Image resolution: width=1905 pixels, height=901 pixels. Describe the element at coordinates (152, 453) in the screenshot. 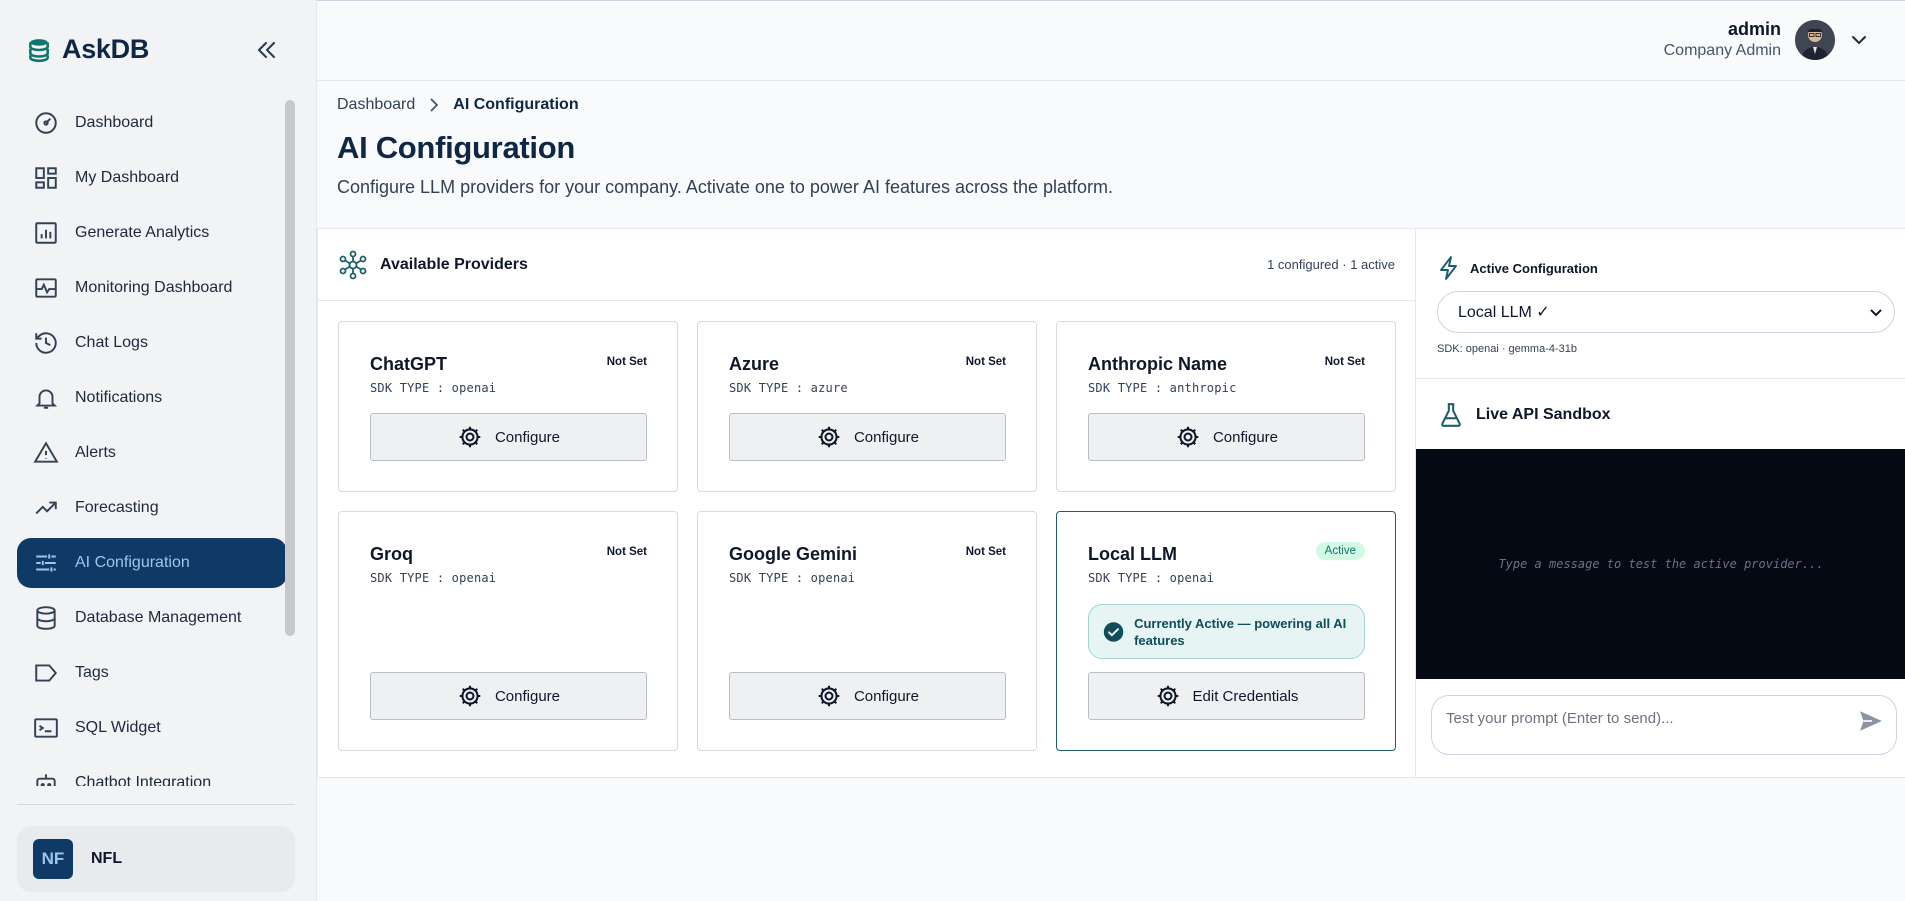

I see `sidebar-item-alerts: Alerts` at that location.